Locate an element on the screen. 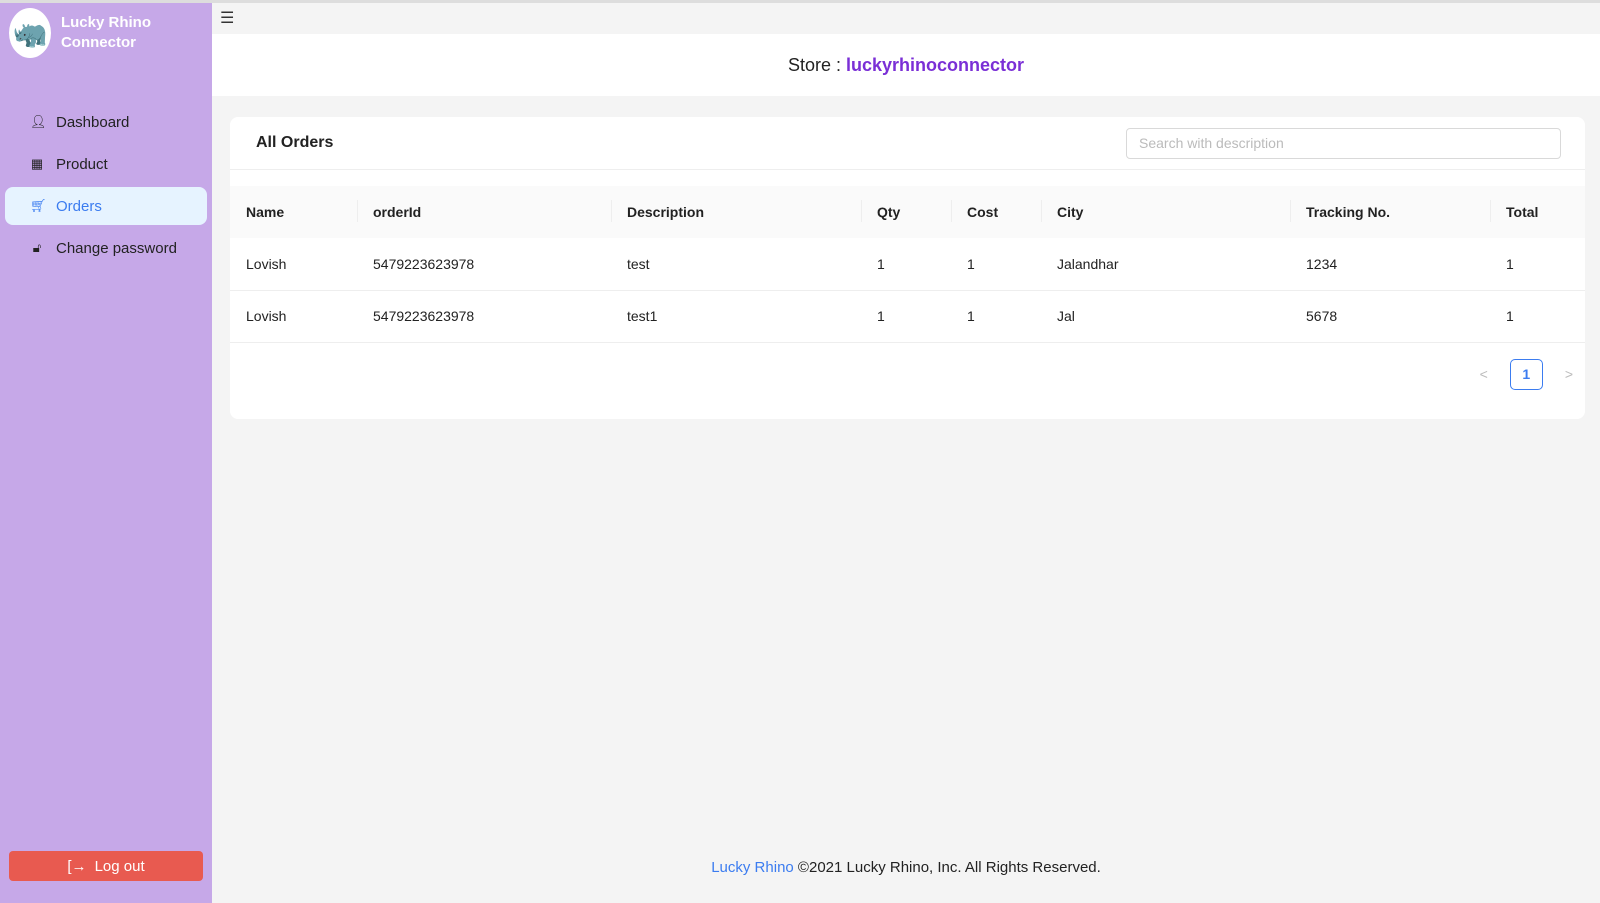 Image resolution: width=1600 pixels, height=903 pixels. store-header: Store : luckyrhinoconnector is located at coordinates (906, 65).